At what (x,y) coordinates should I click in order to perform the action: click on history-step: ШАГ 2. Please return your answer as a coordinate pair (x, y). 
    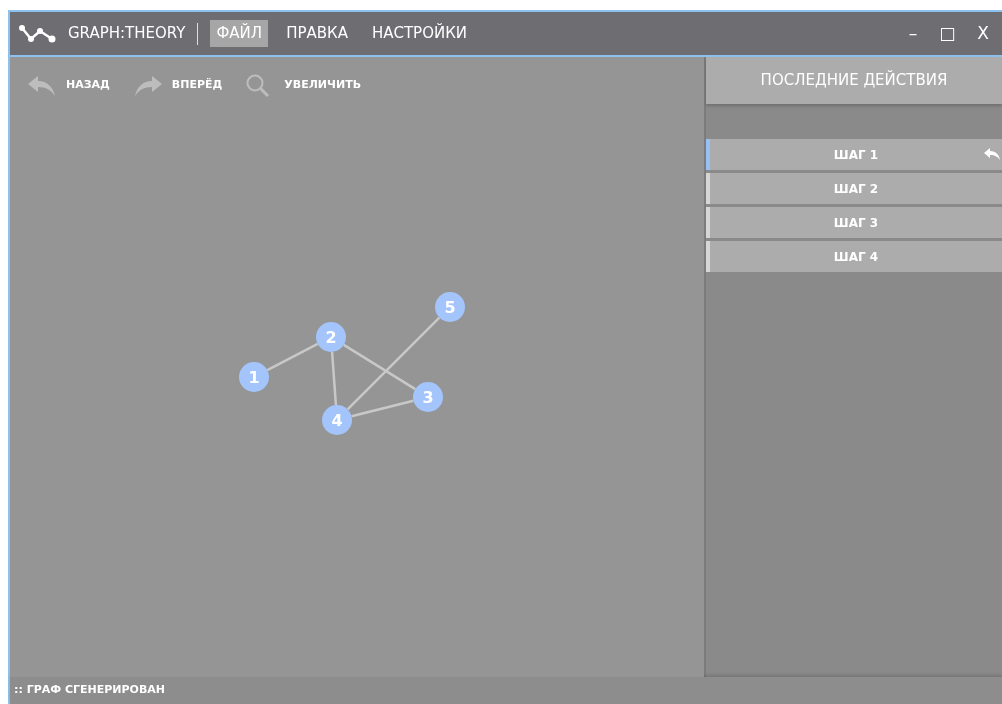
    Looking at the image, I should click on (854, 188).